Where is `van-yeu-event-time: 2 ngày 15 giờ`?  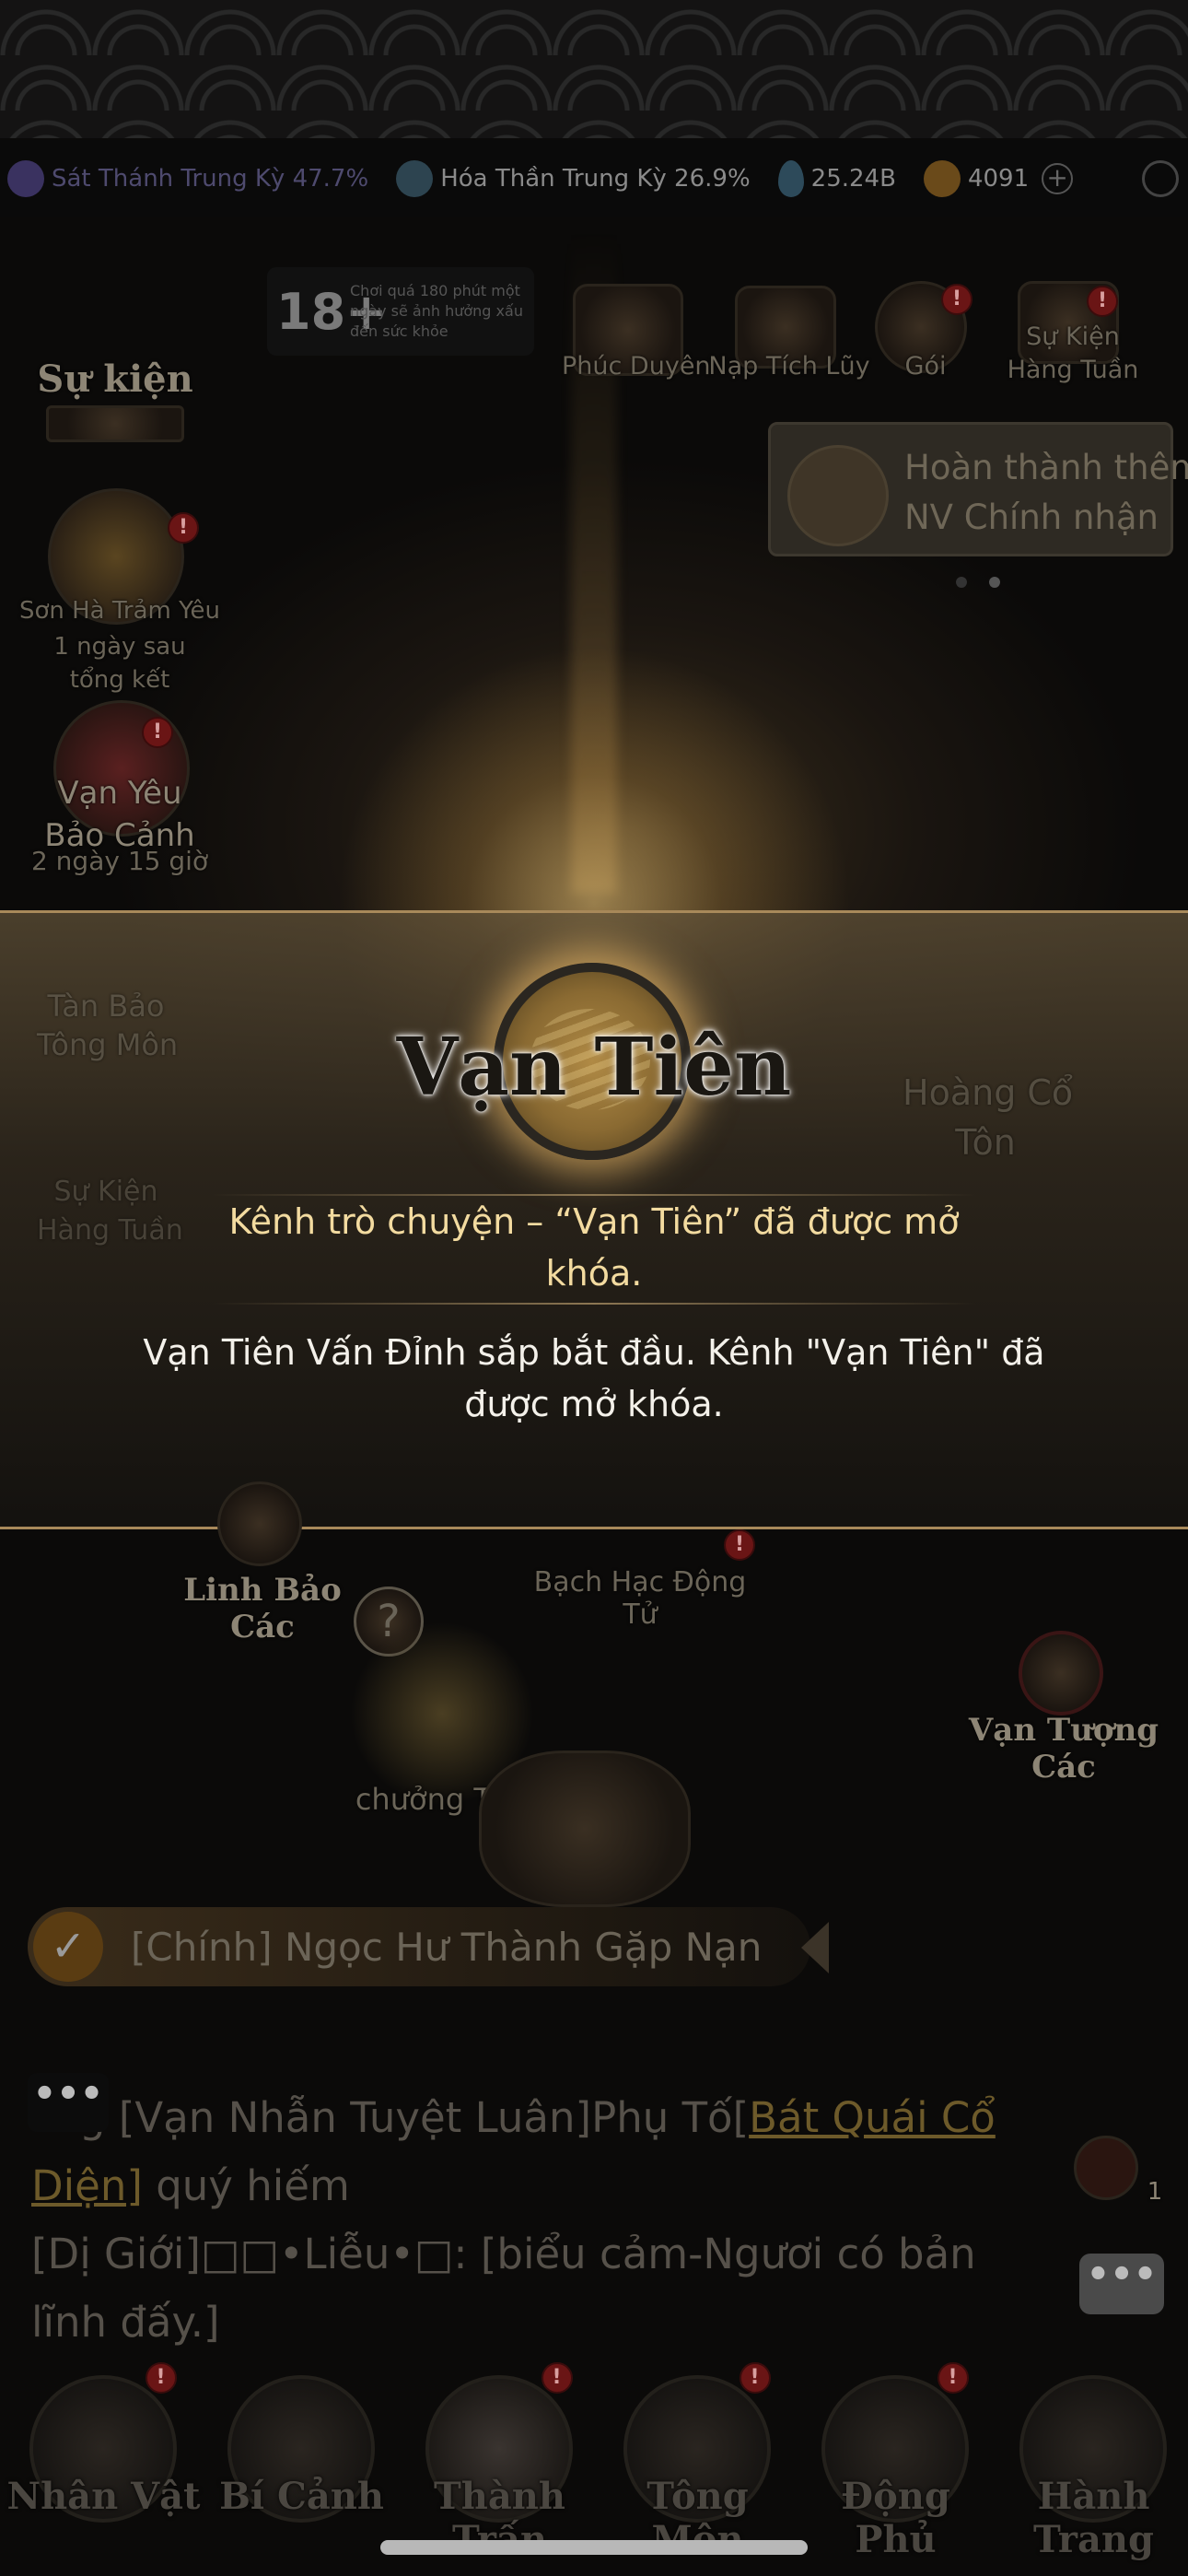
van-yeu-event-time: 2 ngày 15 giờ is located at coordinates (119, 861).